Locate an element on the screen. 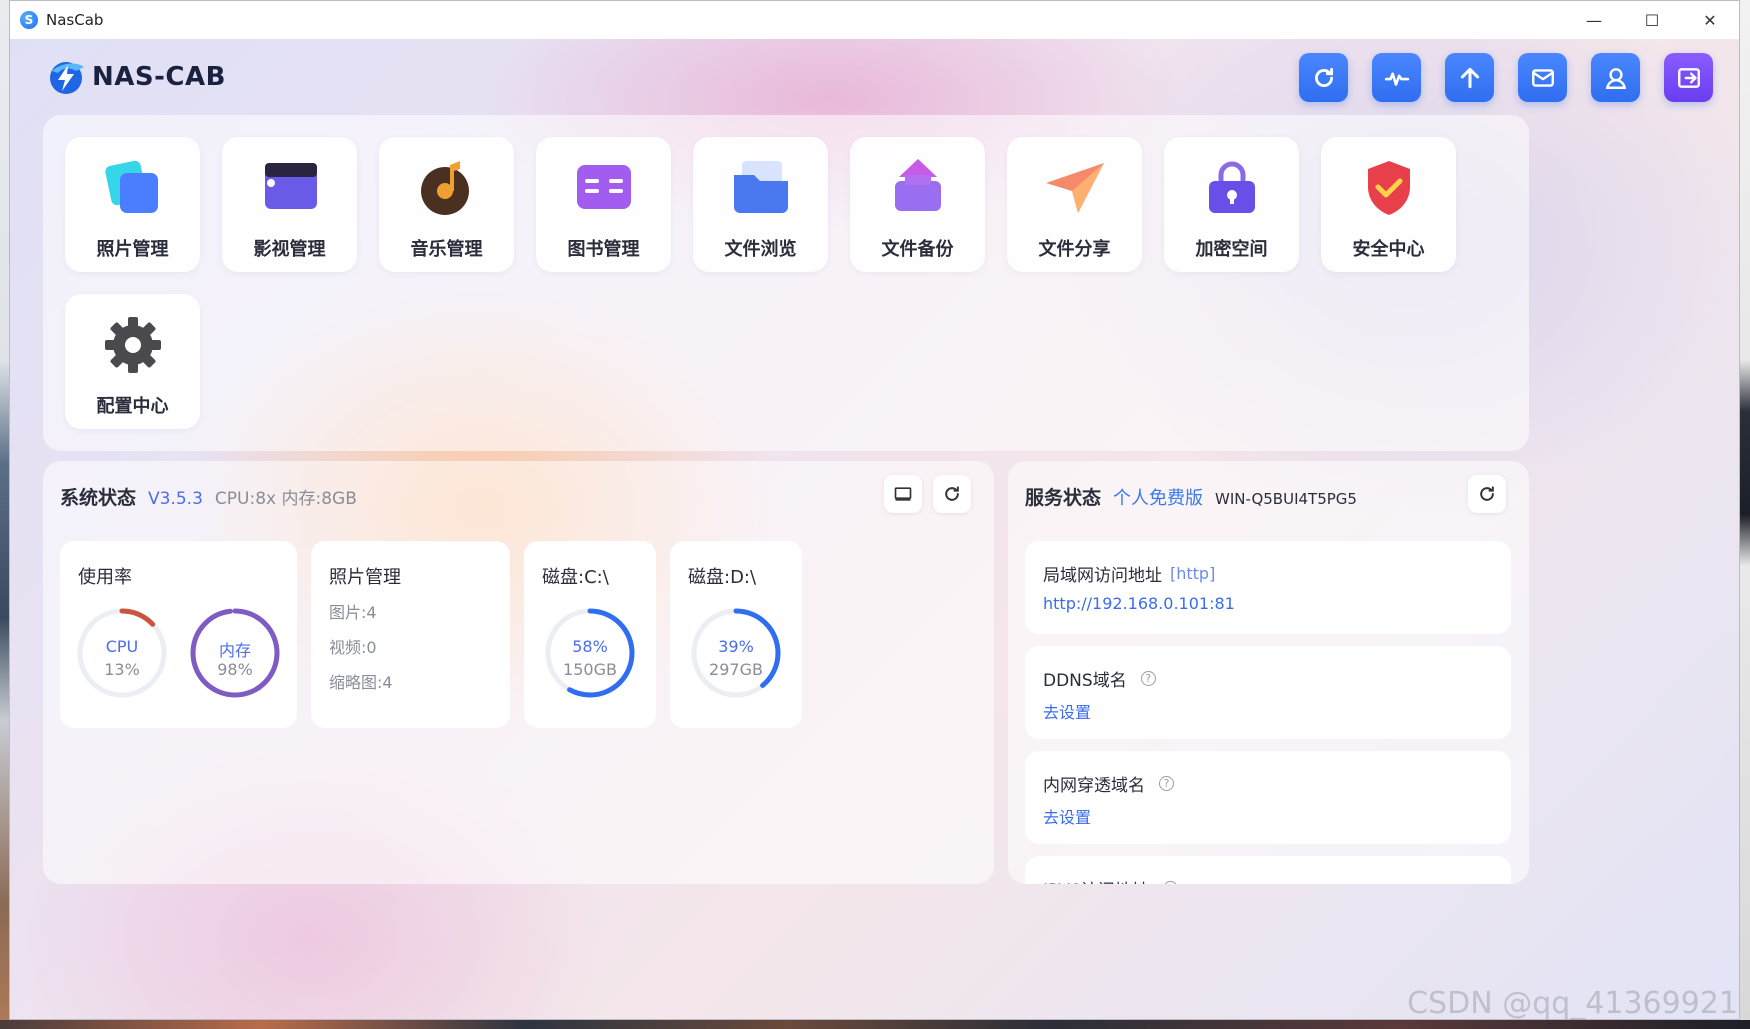  app-tile-security: 安全中心 is located at coordinates (1388, 204).